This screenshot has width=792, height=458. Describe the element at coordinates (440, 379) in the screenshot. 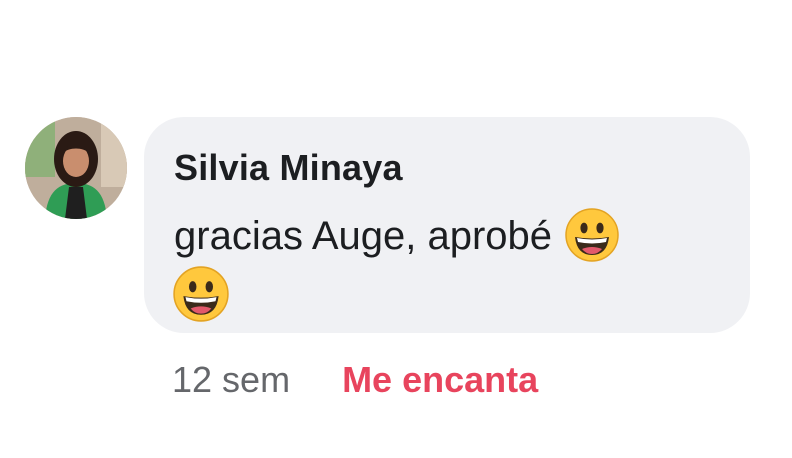

I see `reaction-button: Me encanta` at that location.